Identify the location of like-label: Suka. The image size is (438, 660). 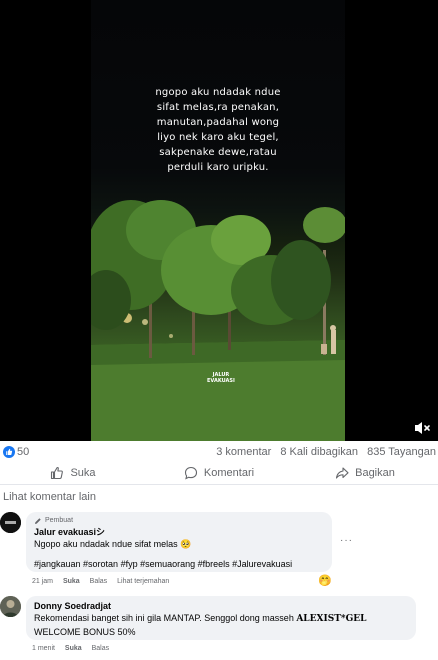
(83, 473).